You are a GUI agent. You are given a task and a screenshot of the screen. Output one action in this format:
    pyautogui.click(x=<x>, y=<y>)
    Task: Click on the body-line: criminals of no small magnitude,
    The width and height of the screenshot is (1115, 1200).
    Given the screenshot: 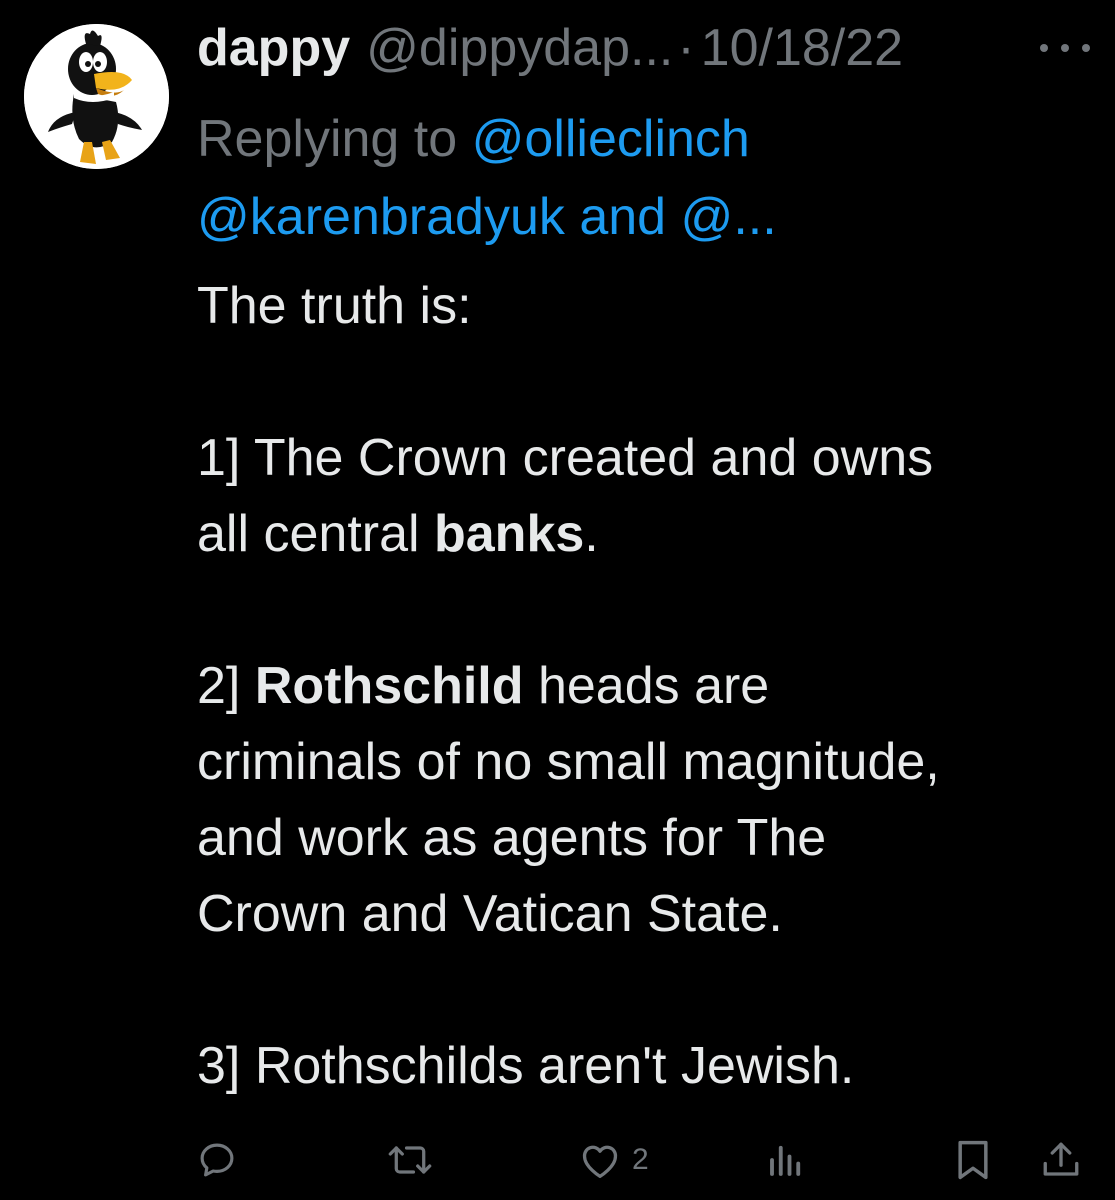 What is the action you would take?
    pyautogui.click(x=568, y=762)
    